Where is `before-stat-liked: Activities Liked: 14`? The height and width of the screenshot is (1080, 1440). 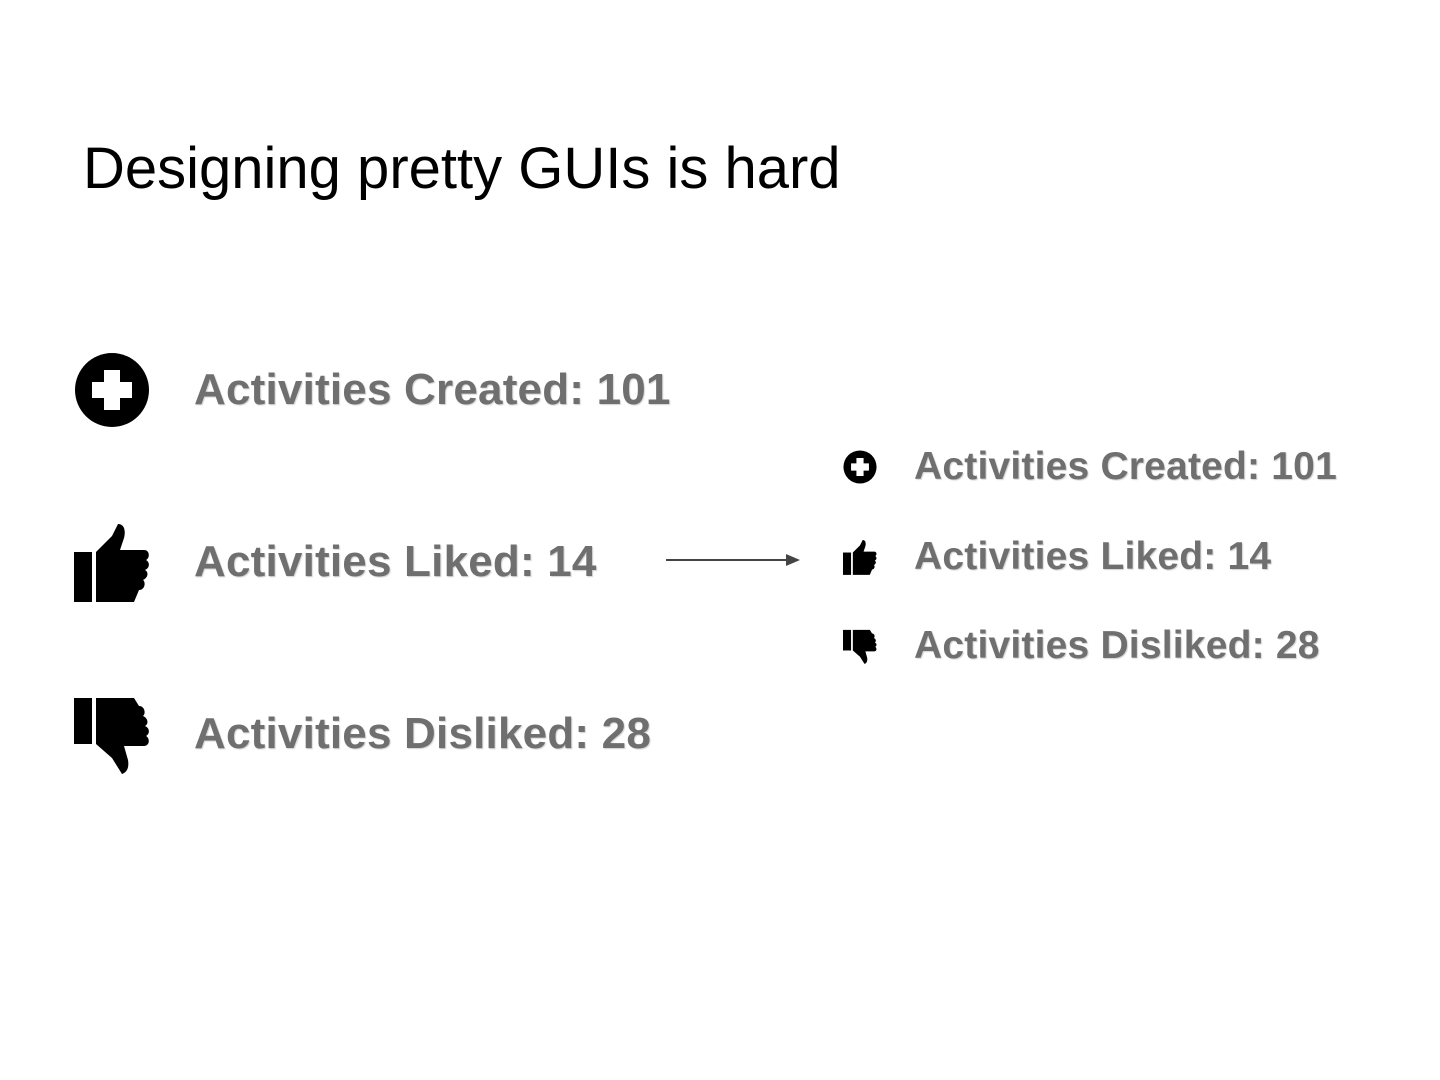
before-stat-liked: Activities Liked: 14 is located at coordinates (335, 562).